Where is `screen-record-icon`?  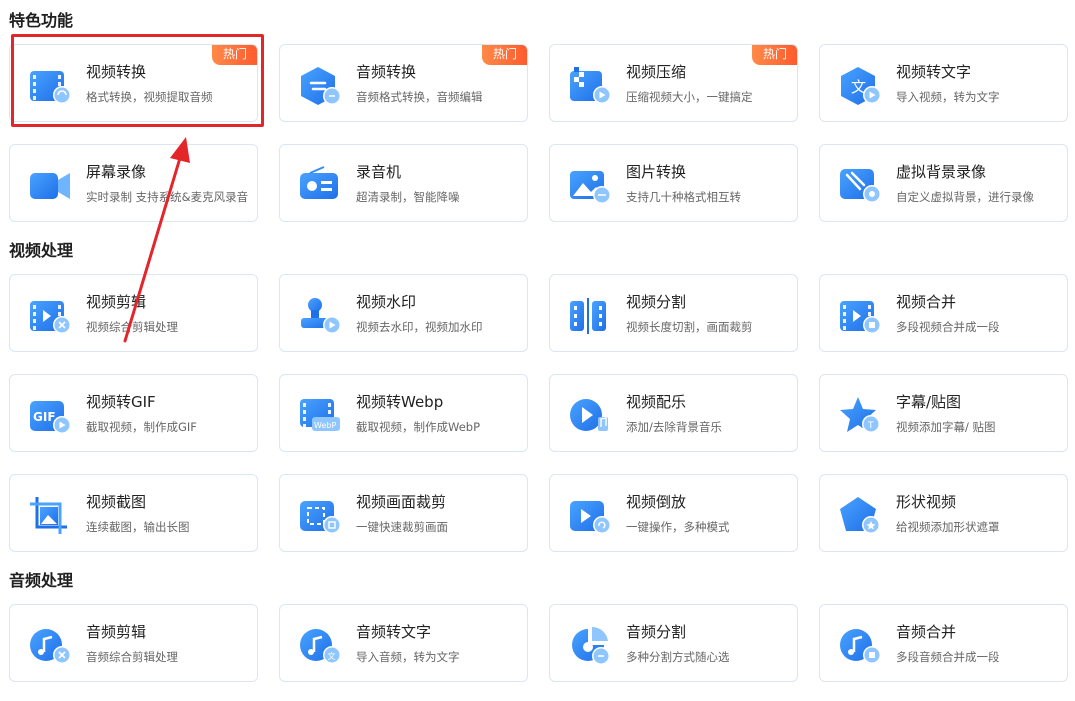 screen-record-icon is located at coordinates (50, 185).